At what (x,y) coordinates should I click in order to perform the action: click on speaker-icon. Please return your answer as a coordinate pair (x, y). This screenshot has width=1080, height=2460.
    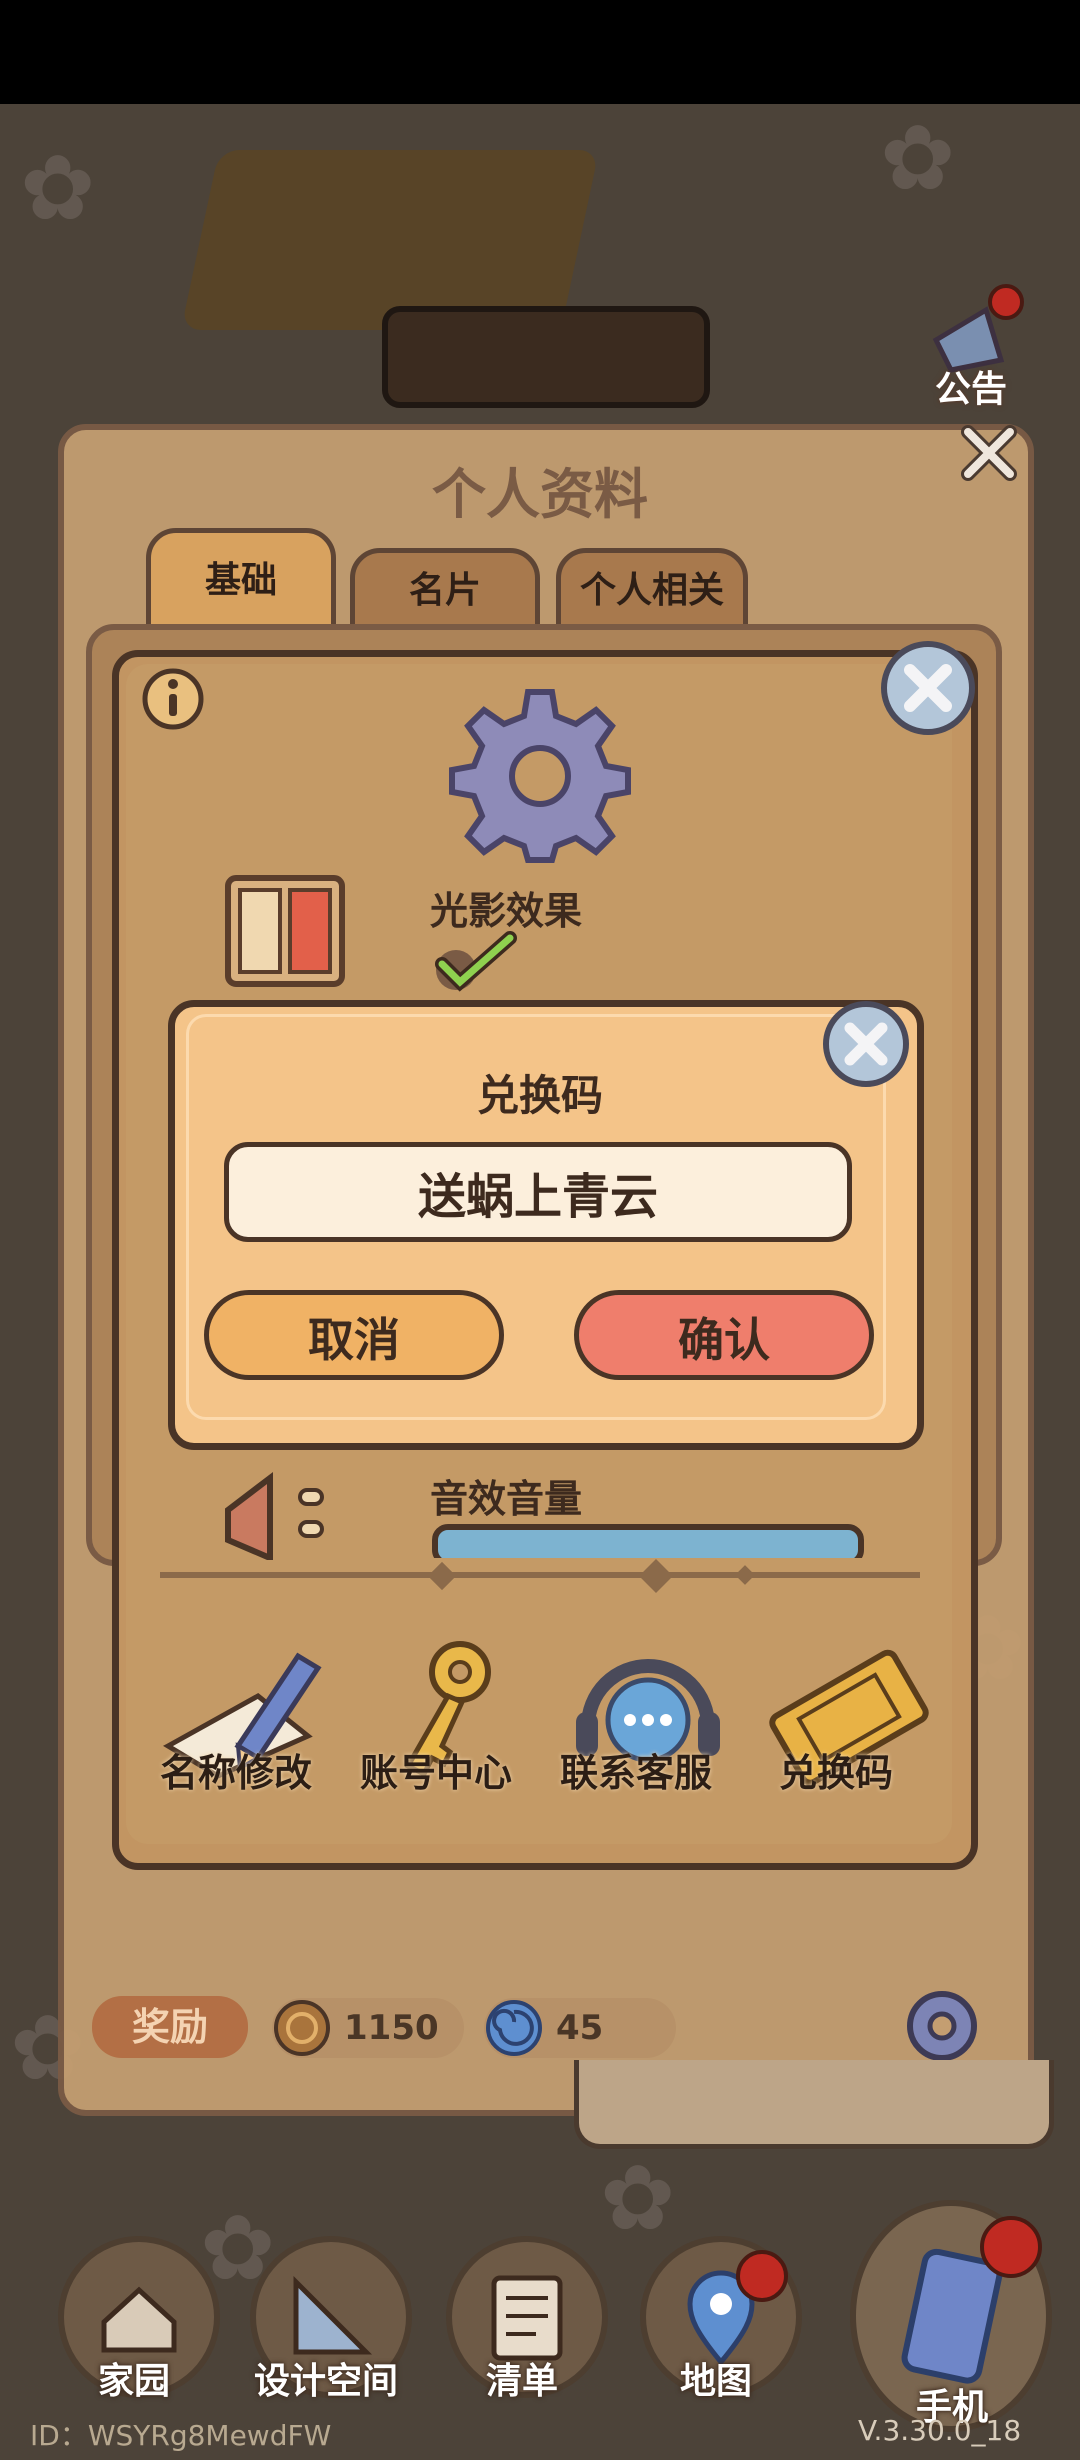
    Looking at the image, I should click on (285, 1516).